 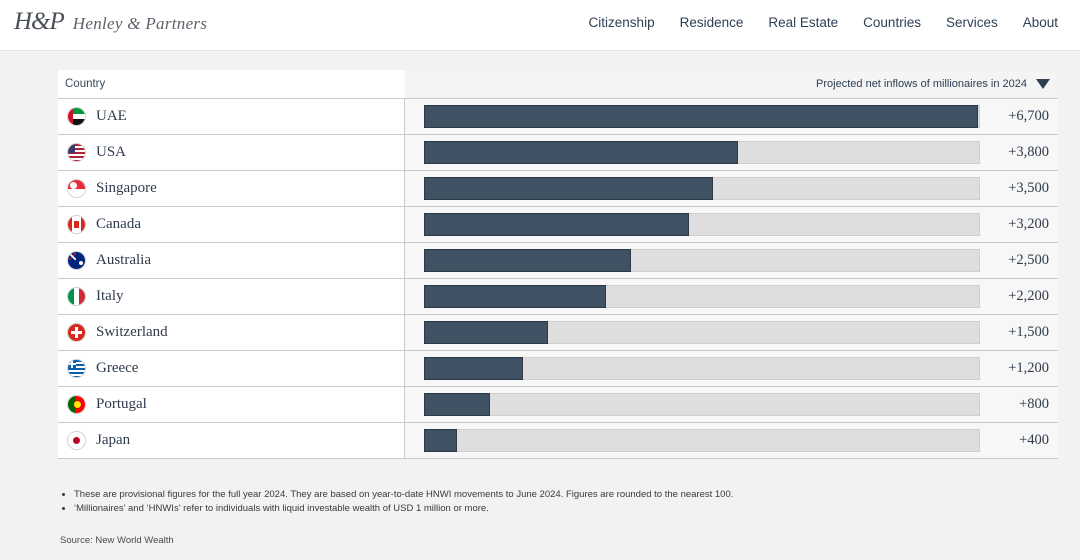 What do you see at coordinates (1040, 22) in the screenshot?
I see `nav-item-about: About` at bounding box center [1040, 22].